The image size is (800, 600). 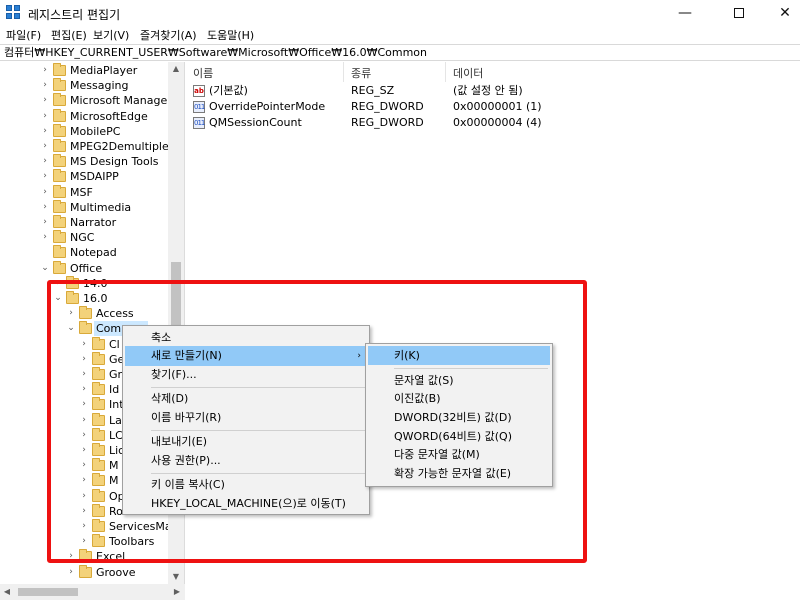 What do you see at coordinates (246, 356) in the screenshot?
I see `menu-item-new: 새로 만들기(N) ›` at bounding box center [246, 356].